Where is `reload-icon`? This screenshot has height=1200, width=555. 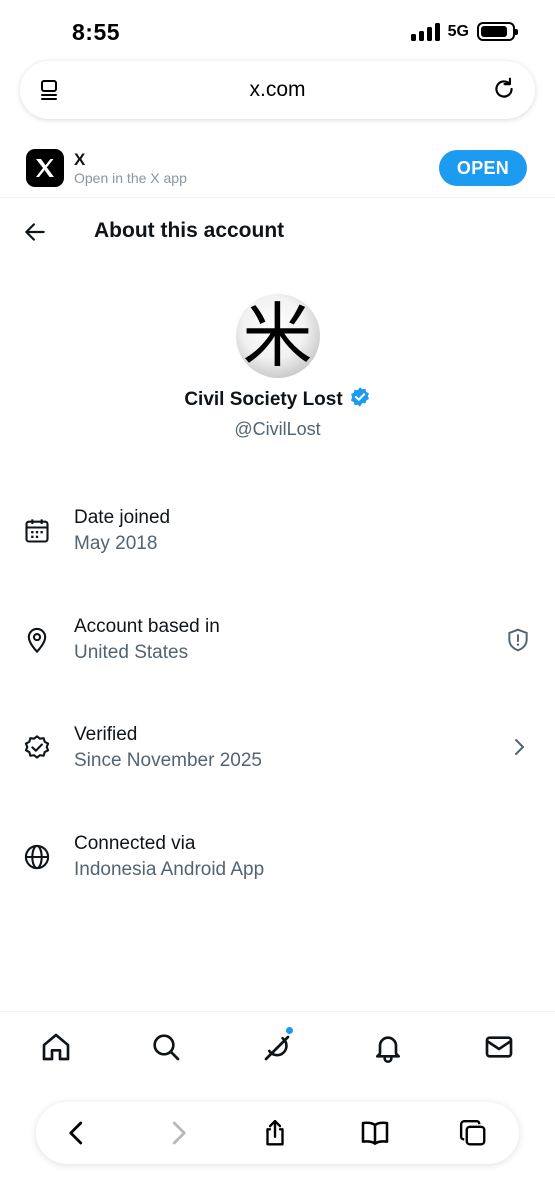
reload-icon is located at coordinates (504, 91).